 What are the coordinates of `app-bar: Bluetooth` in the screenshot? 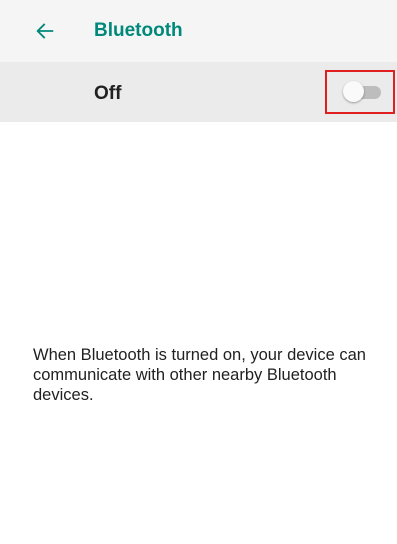 It's located at (198, 31).